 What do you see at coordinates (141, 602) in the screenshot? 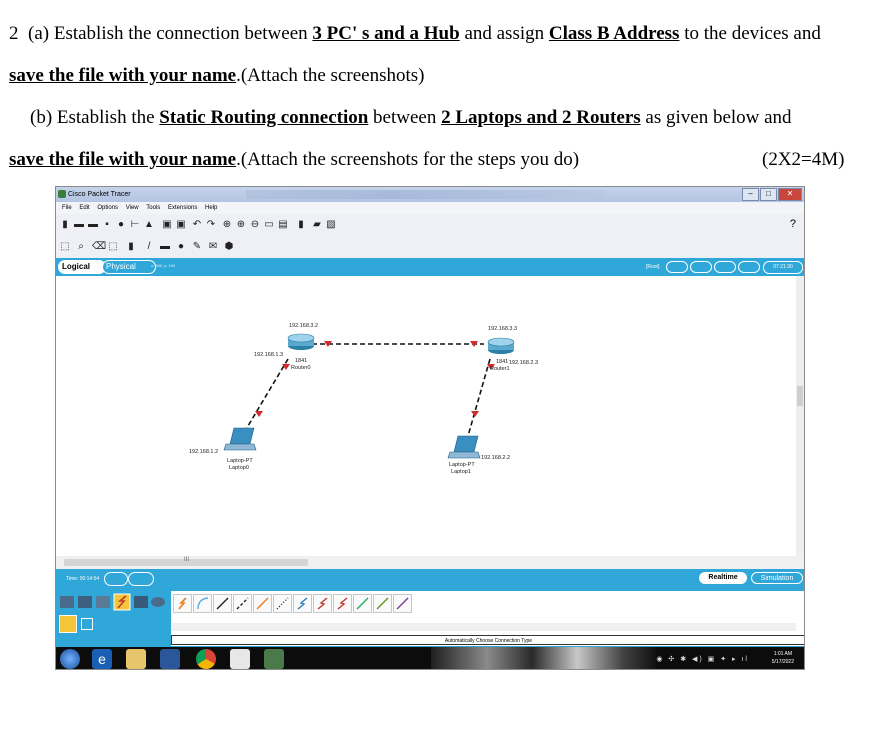
I see `wireless-category-icon` at bounding box center [141, 602].